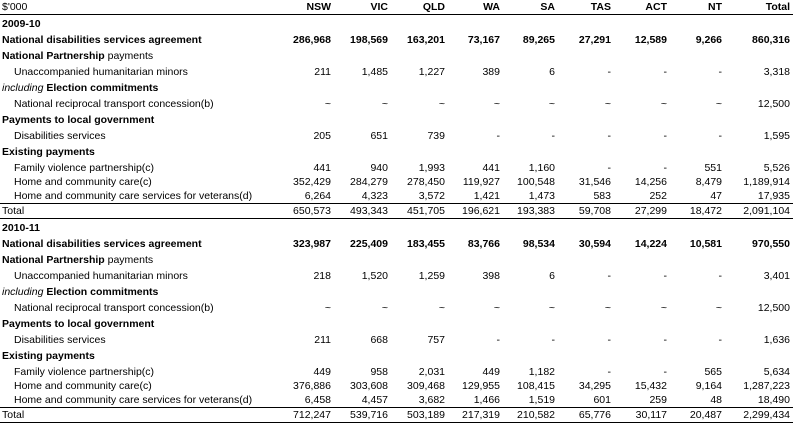  I want to click on national-partnership-heading: National Partnership payments, so click(396, 260).